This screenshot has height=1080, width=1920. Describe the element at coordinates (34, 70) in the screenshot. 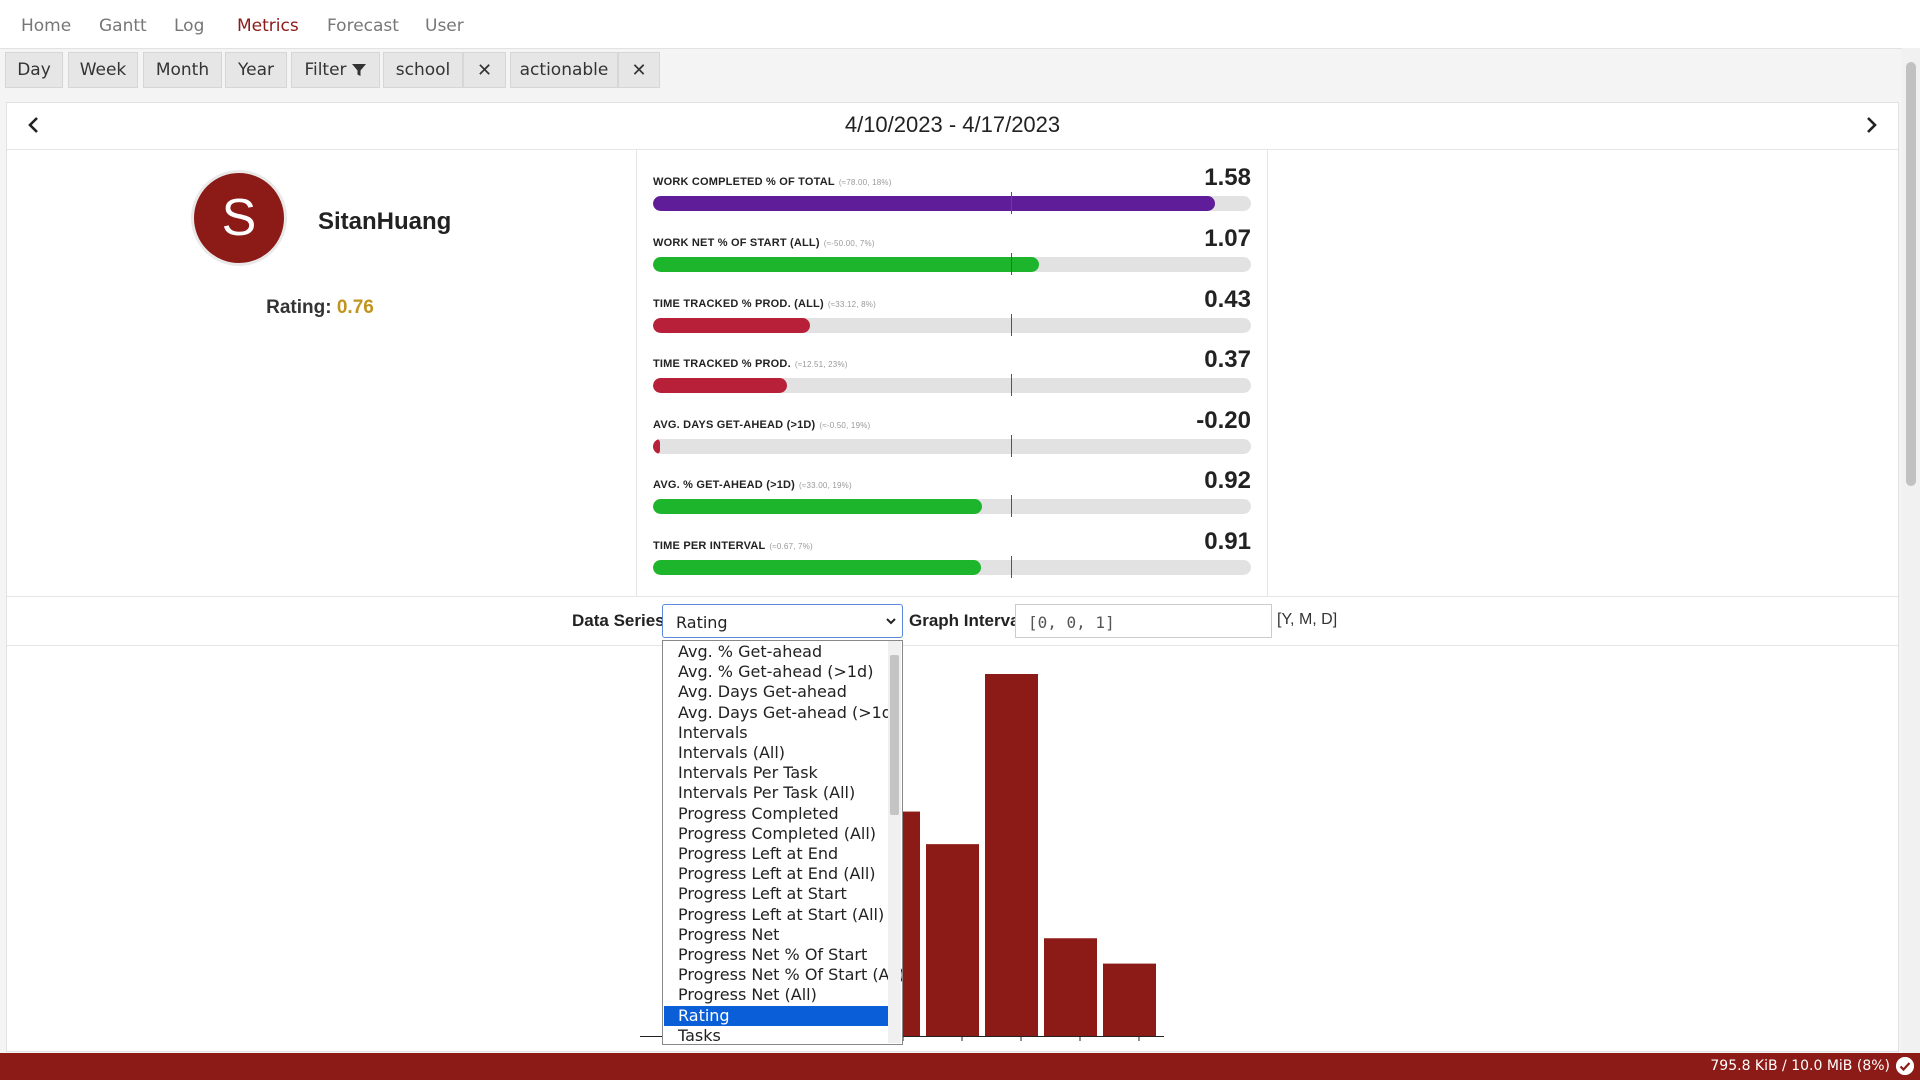

I see `day-button: Day` at that location.